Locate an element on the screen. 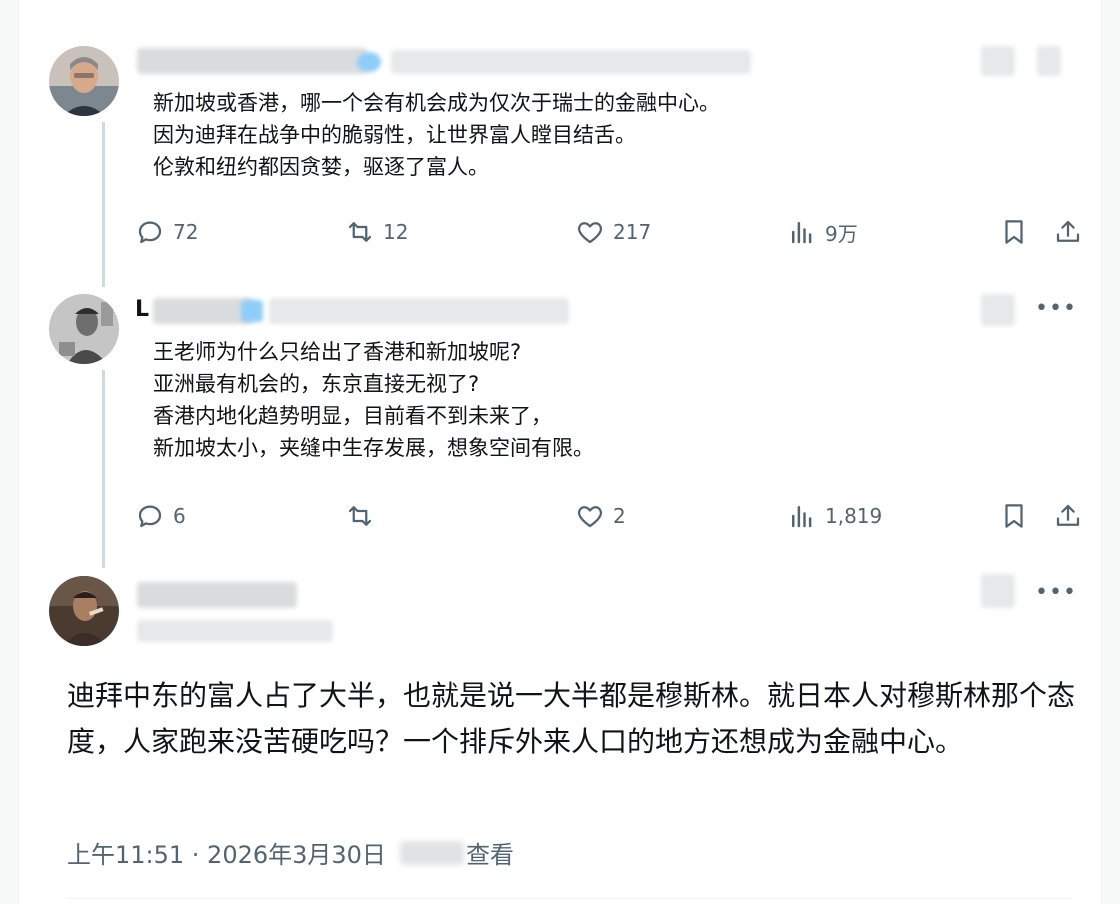  author-handle-redacted is located at coordinates (235, 631).